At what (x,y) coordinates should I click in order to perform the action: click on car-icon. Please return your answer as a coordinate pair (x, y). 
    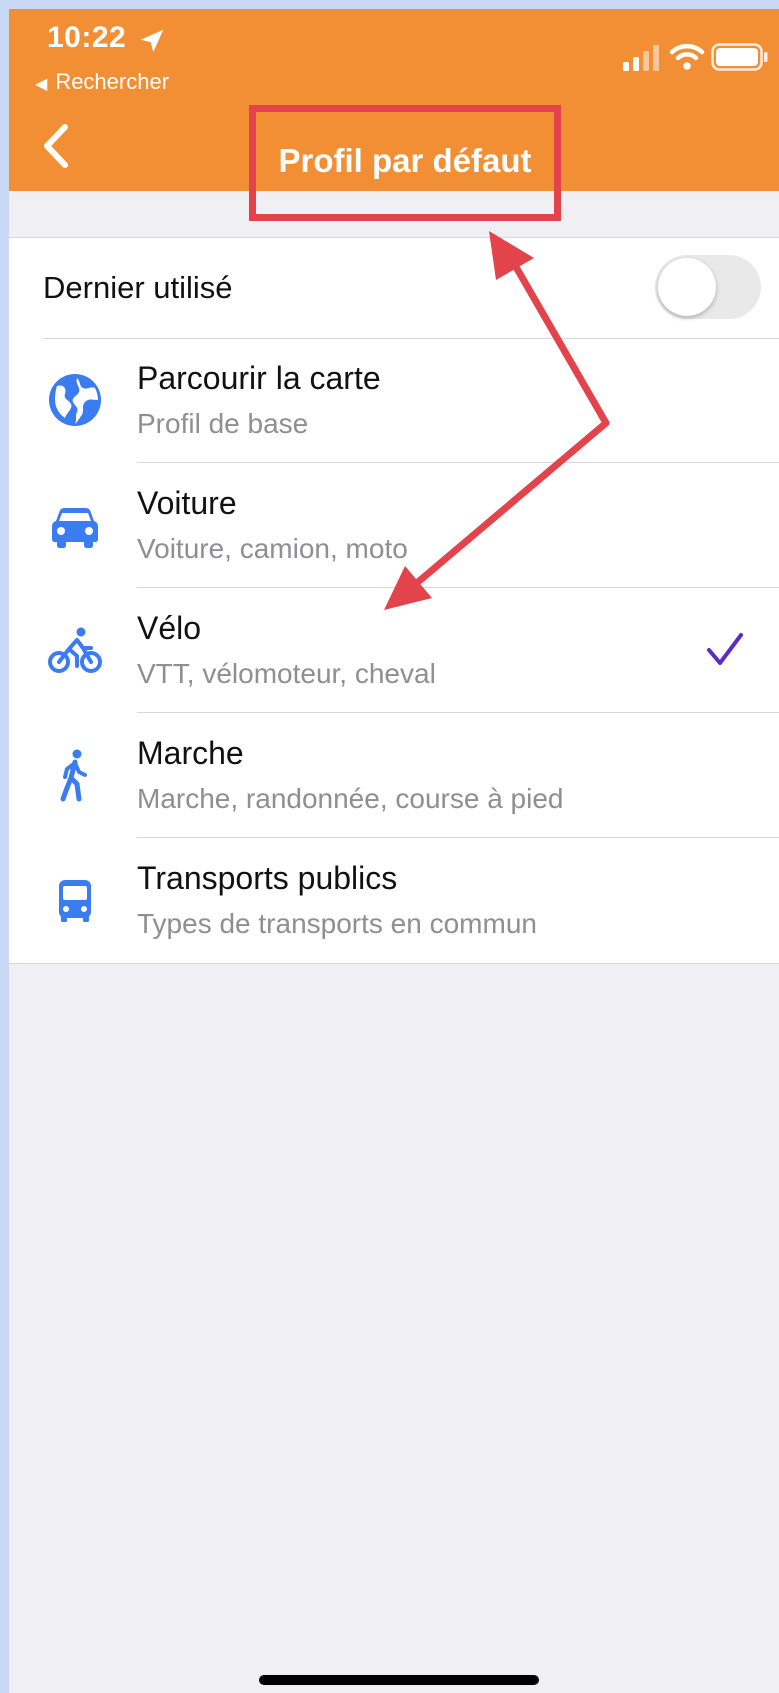
    Looking at the image, I should click on (75, 528).